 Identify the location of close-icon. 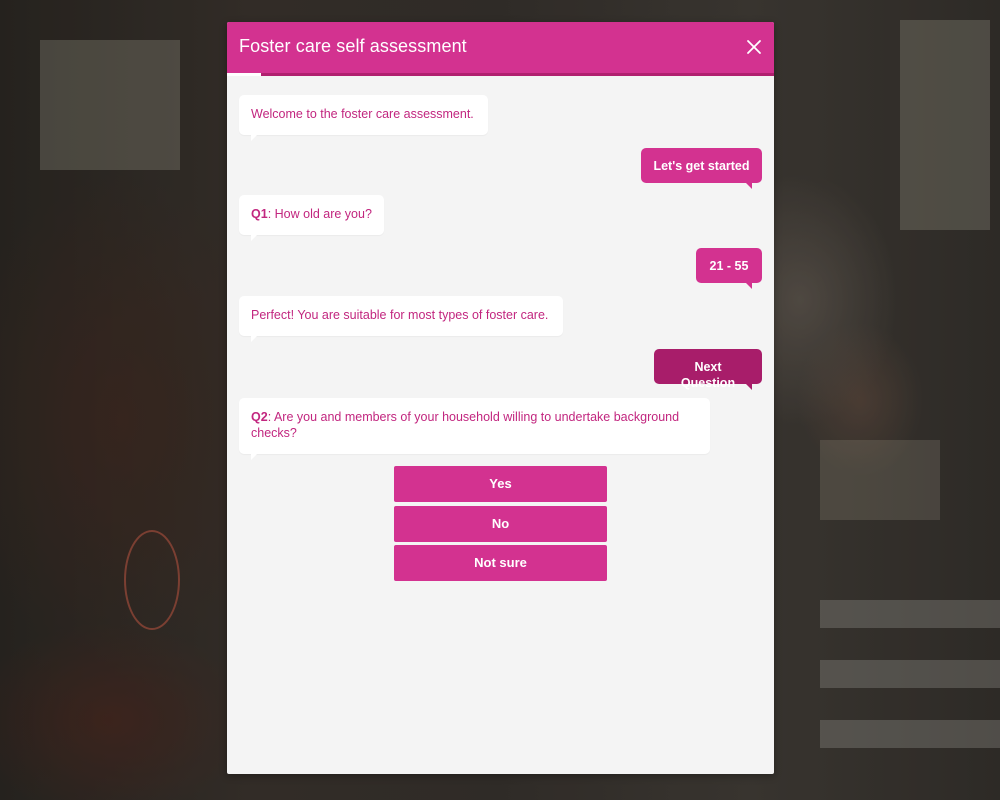
(754, 47).